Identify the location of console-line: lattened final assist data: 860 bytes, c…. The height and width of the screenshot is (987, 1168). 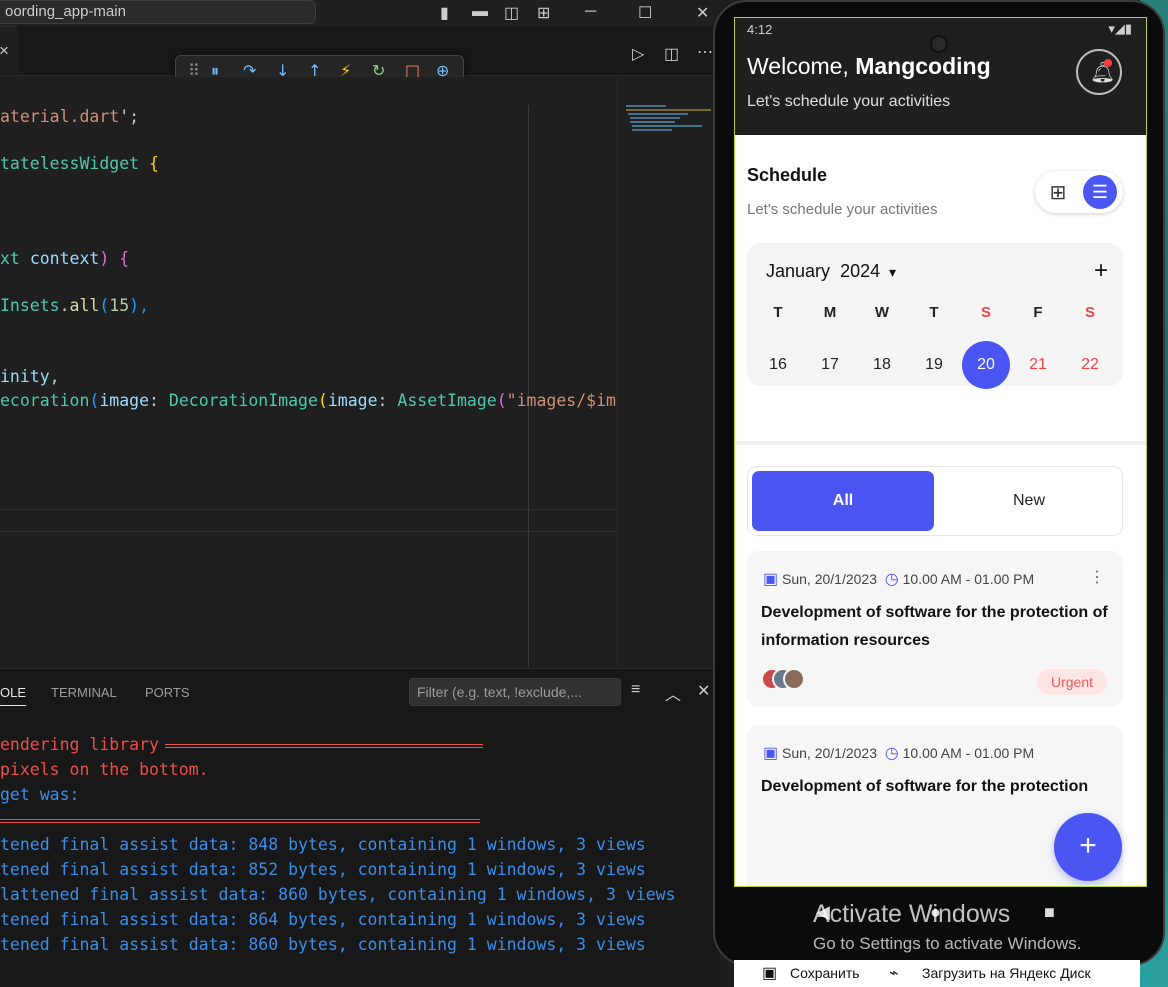
(338, 894).